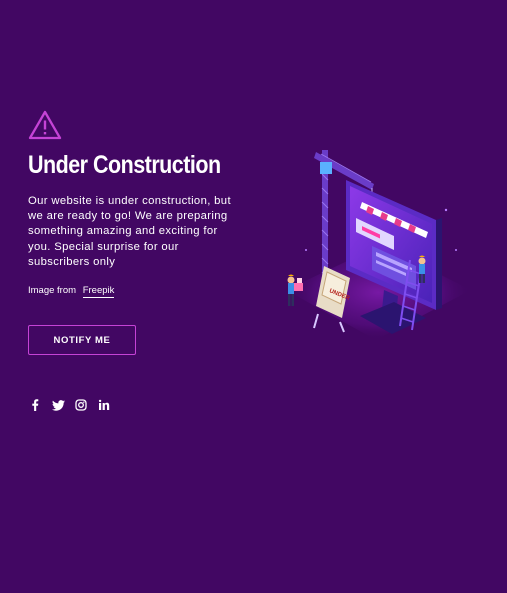  I want to click on twitter-icon, so click(58, 405).